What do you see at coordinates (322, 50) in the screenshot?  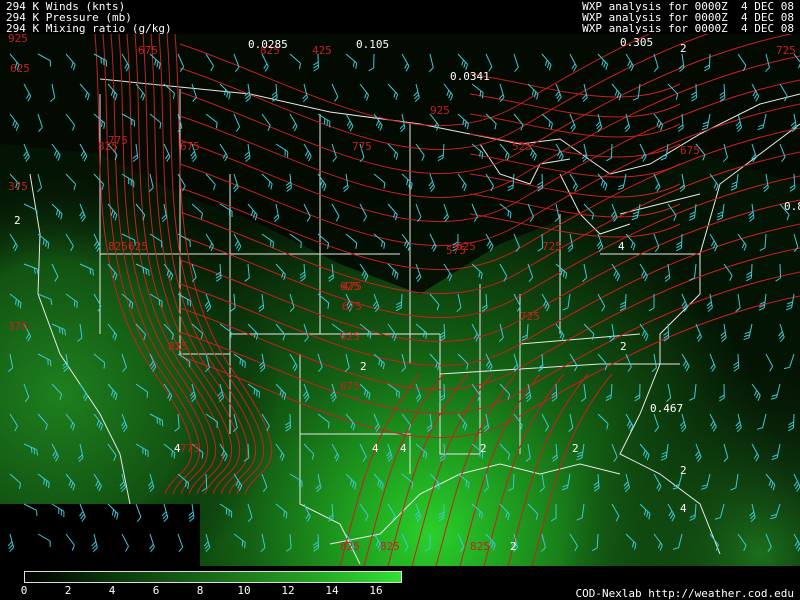 I see `pressure-label: 425` at bounding box center [322, 50].